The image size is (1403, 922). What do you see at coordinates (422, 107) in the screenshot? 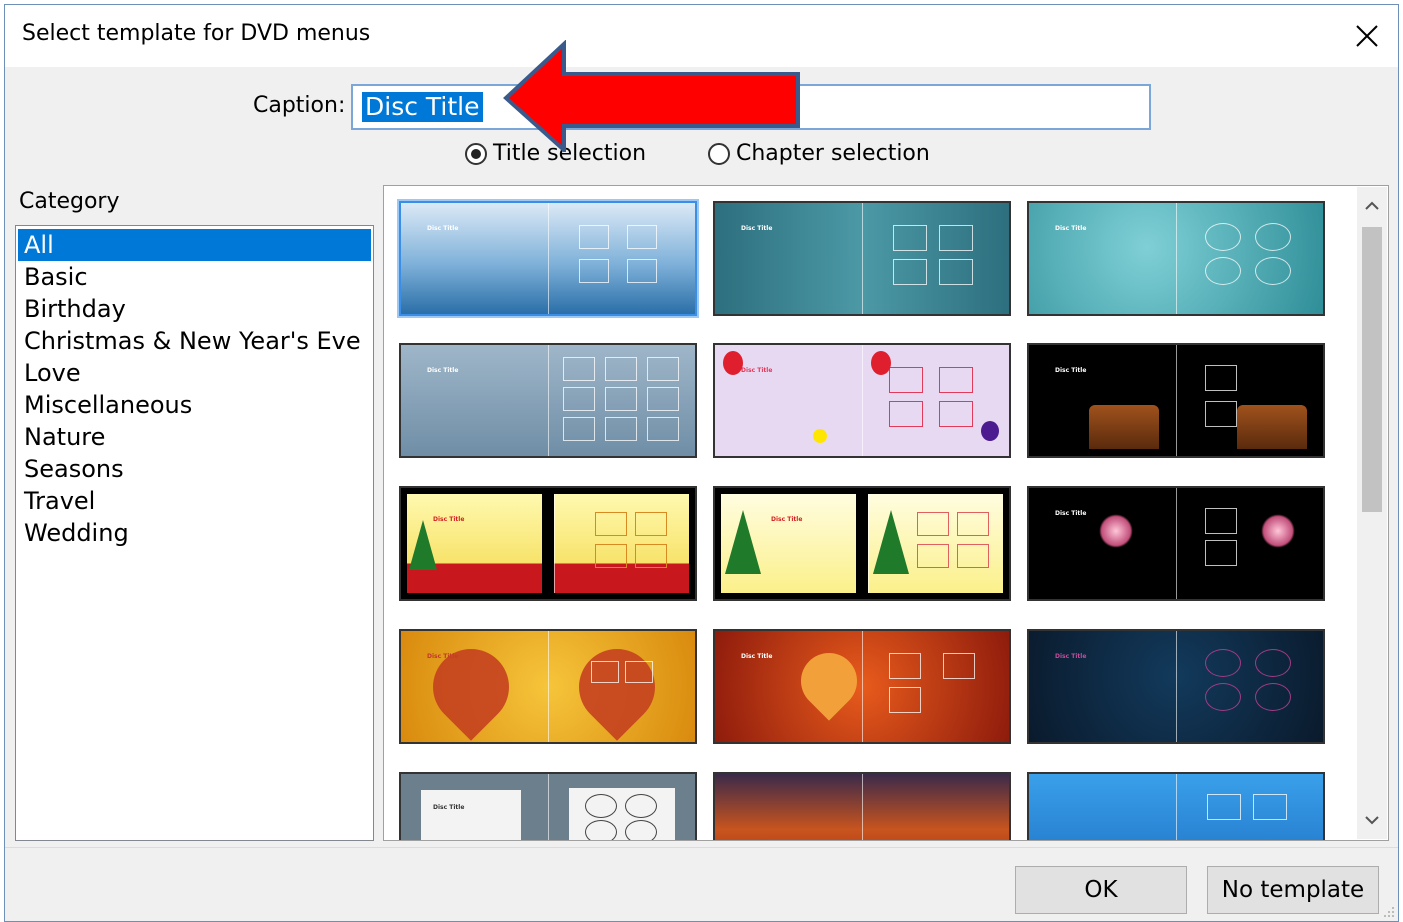
I see `caption-value: Disc Title` at bounding box center [422, 107].